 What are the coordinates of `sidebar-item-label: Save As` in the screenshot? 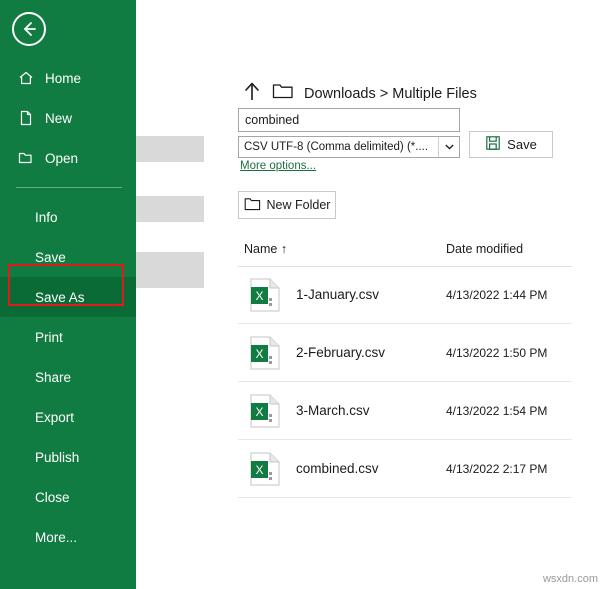 It's located at (60, 297).